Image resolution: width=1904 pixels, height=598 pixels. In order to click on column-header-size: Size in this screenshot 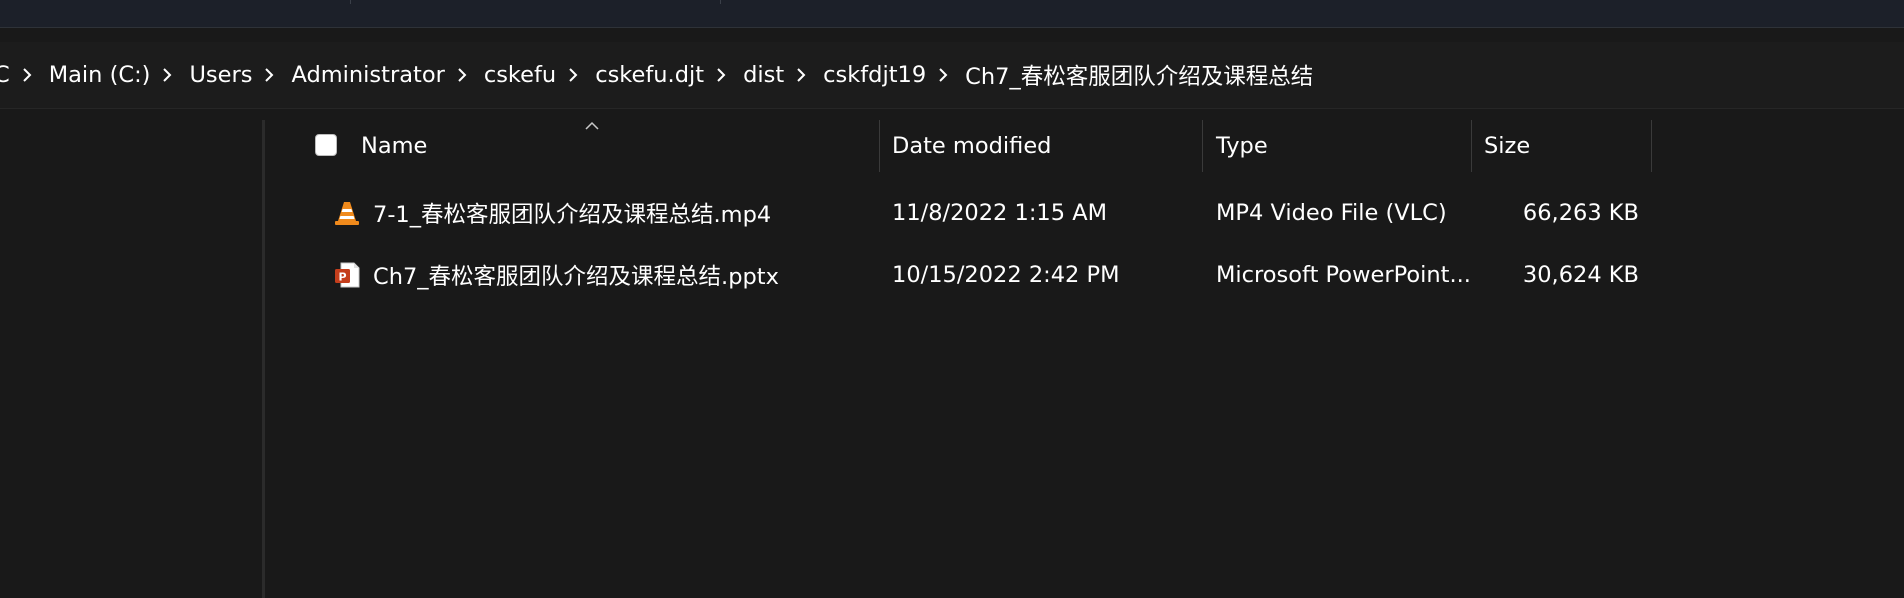, I will do `click(1507, 146)`.